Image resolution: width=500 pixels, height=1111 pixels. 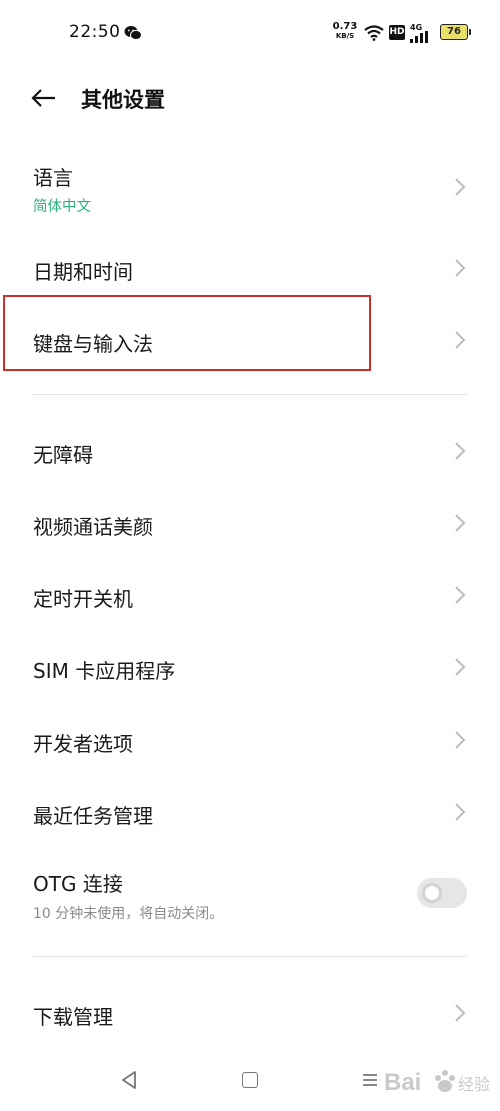 What do you see at coordinates (345, 26) in the screenshot?
I see `net-speed-value: 0.73` at bounding box center [345, 26].